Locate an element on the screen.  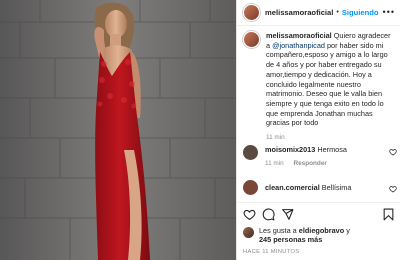
comment-time: 11 min is located at coordinates (274, 163).